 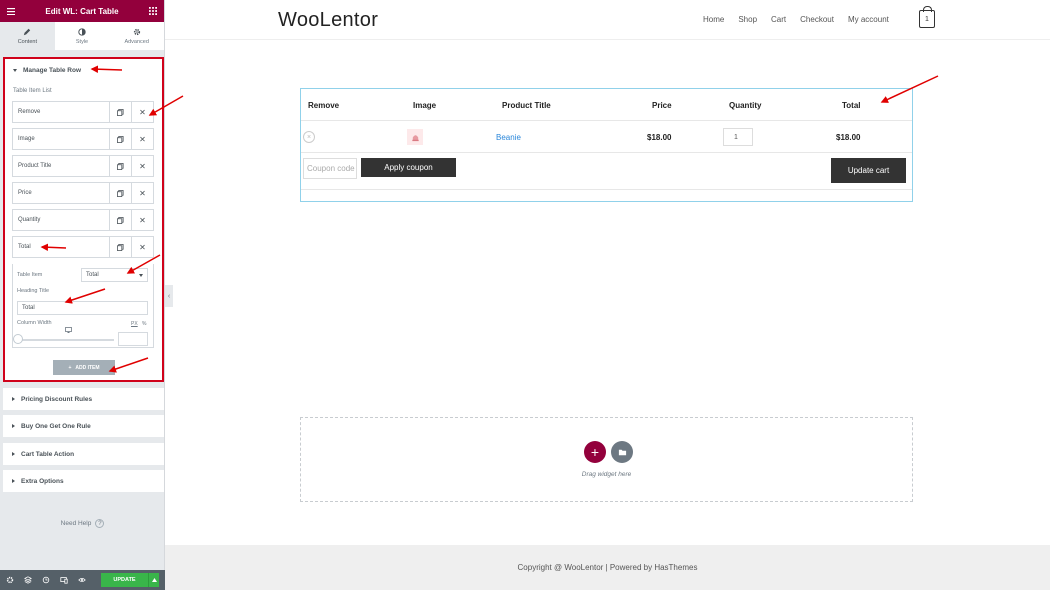 What do you see at coordinates (817, 19) in the screenshot?
I see `nav-checkout: Checkout` at bounding box center [817, 19].